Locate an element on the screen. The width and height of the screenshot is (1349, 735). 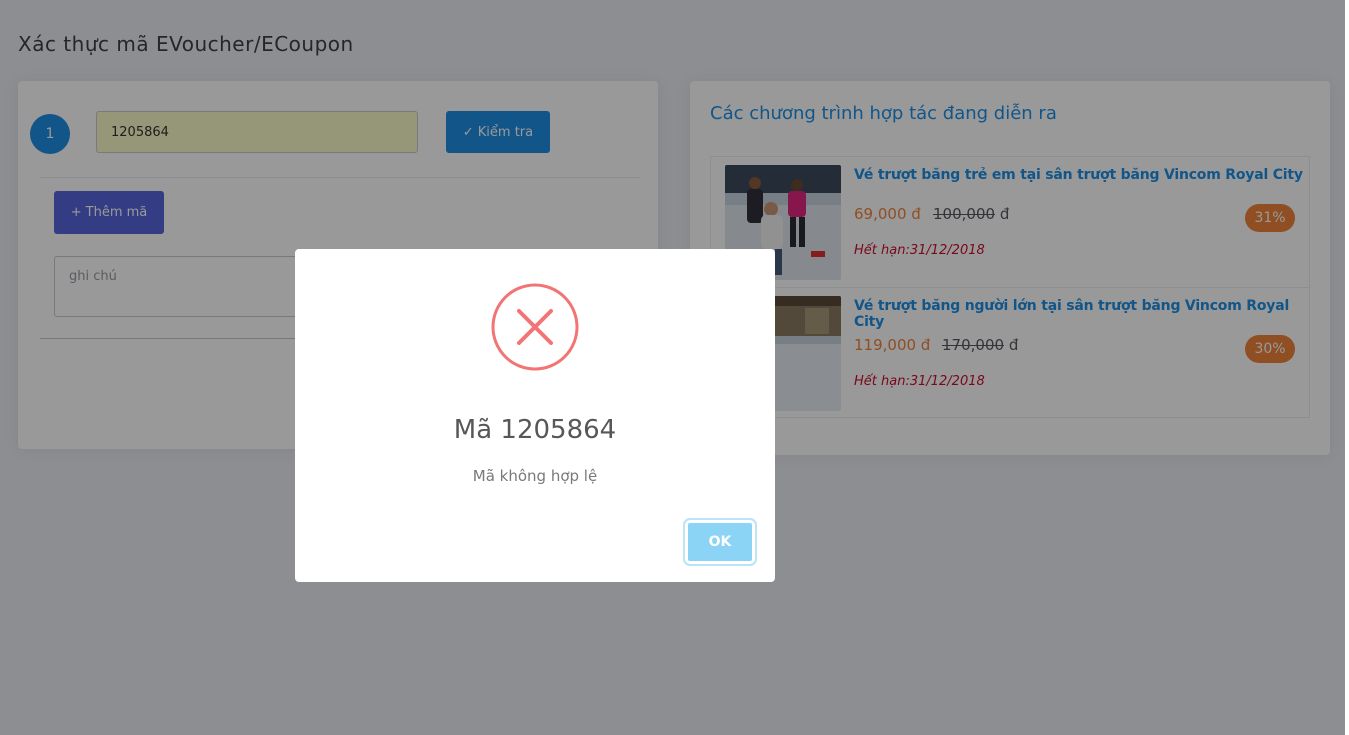
ok-button: OK is located at coordinates (720, 542).